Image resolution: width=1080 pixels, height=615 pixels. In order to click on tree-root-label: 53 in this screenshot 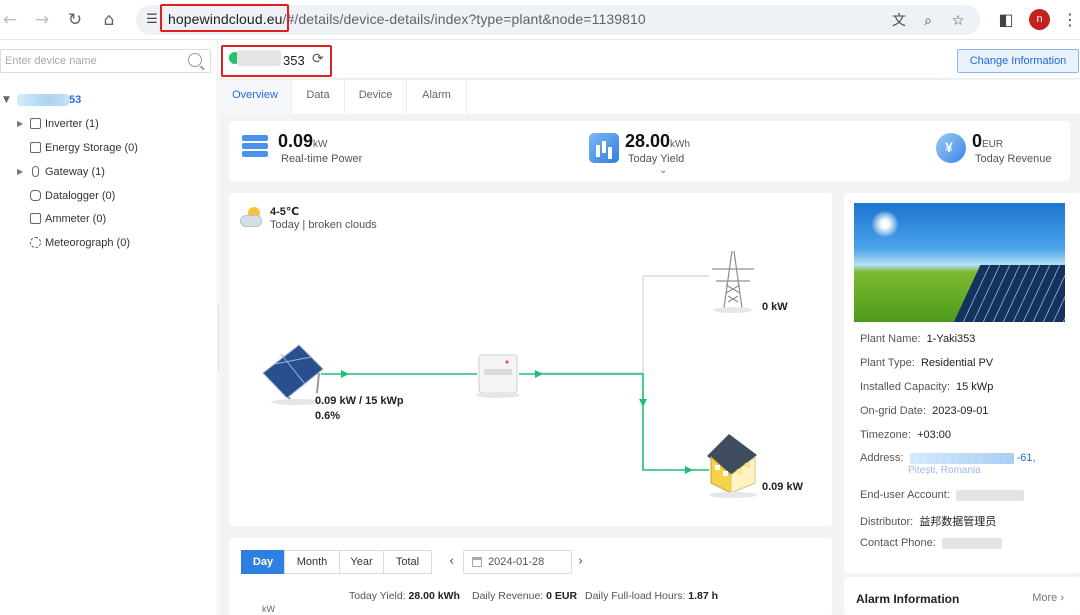, I will do `click(75, 100)`.